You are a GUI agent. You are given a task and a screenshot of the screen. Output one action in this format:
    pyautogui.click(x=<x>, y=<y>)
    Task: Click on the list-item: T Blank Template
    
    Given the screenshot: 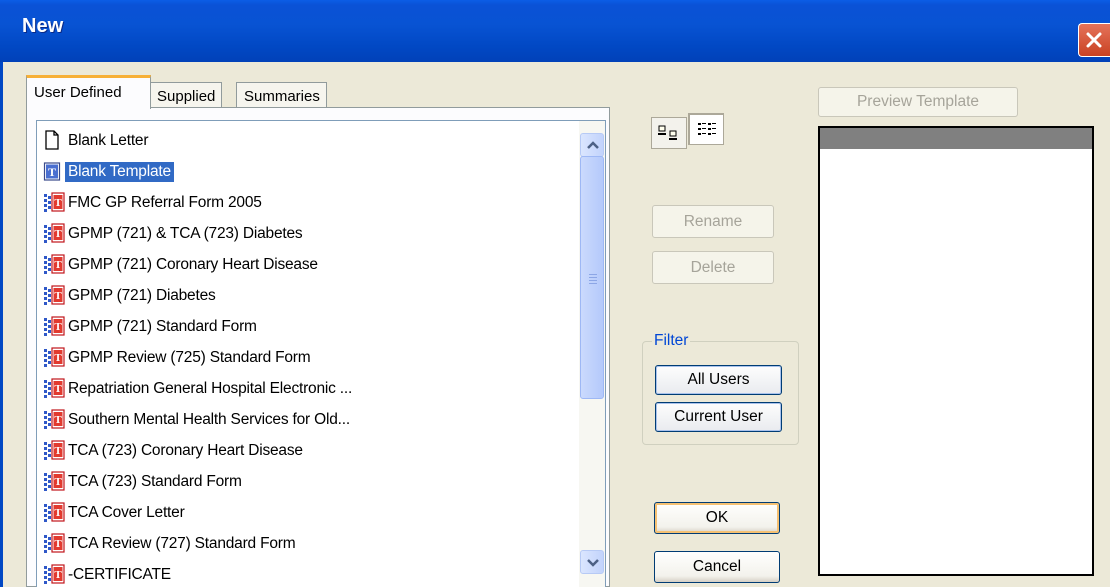 What is the action you would take?
    pyautogui.click(x=108, y=172)
    